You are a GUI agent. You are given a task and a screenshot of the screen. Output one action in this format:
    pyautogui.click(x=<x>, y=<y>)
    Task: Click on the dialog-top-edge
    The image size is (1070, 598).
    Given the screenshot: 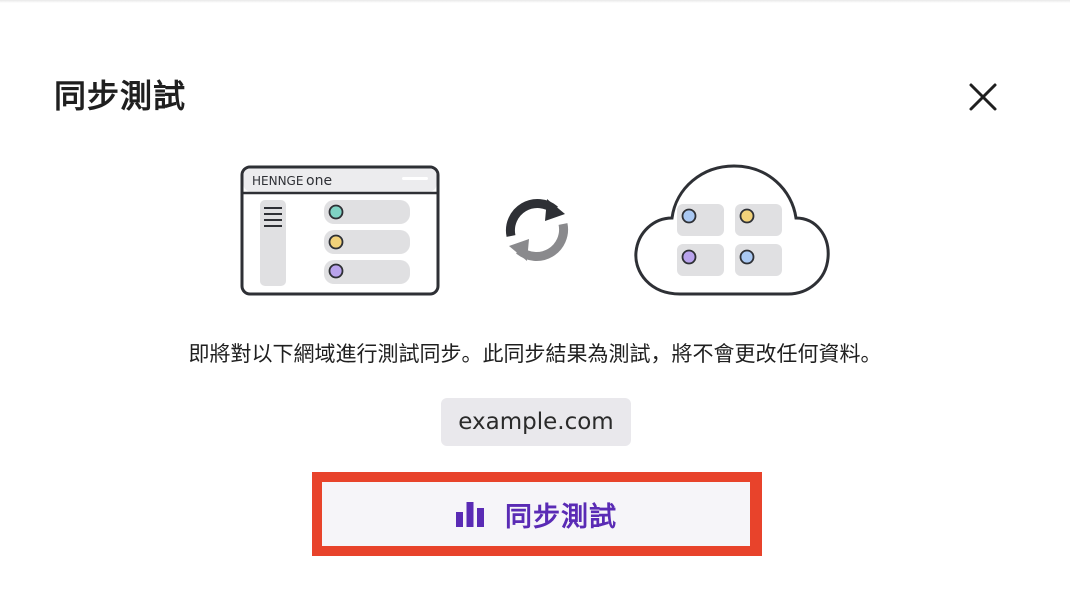 What is the action you would take?
    pyautogui.click(x=535, y=1)
    